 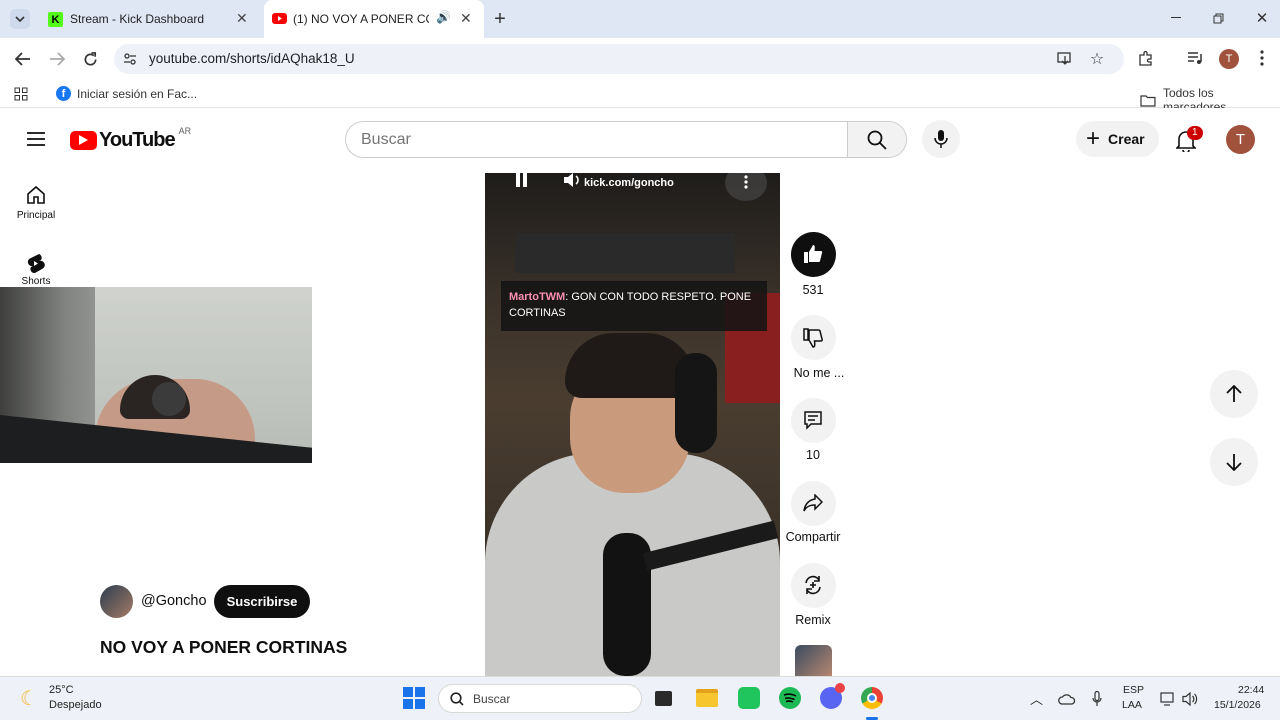 What do you see at coordinates (1132, 705) in the screenshot?
I see `keyboard-layout-indicator: LAA` at bounding box center [1132, 705].